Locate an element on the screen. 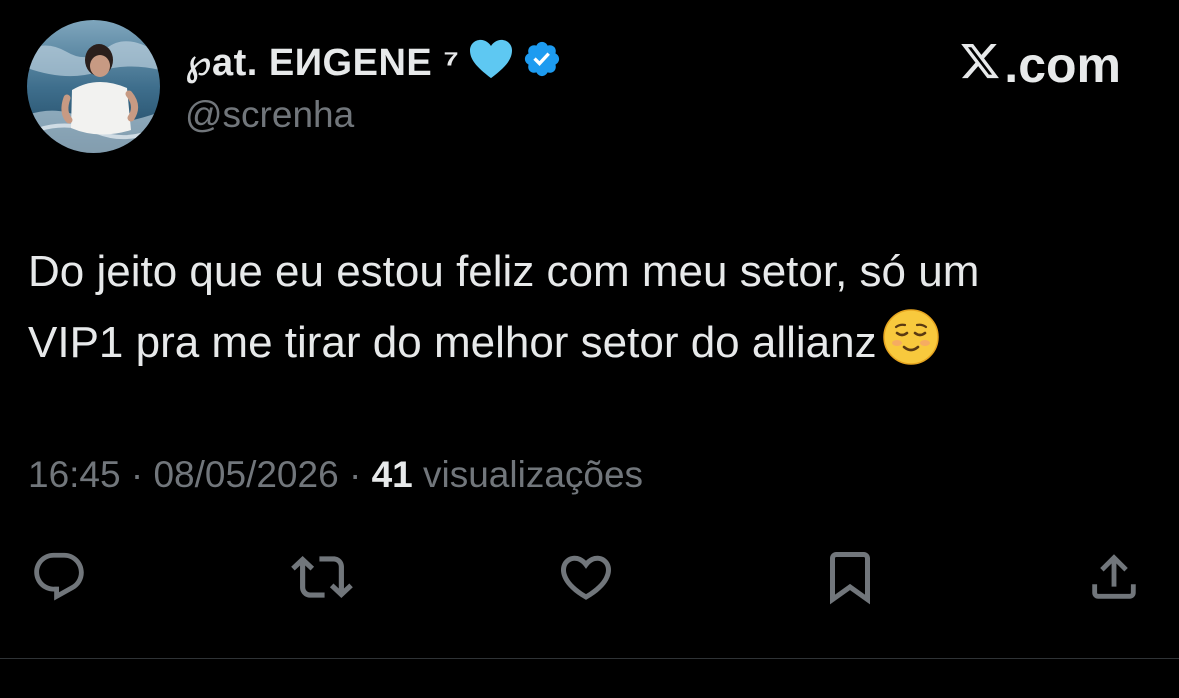 The width and height of the screenshot is (1179, 698). relieved-face-emoji is located at coordinates (910, 347).